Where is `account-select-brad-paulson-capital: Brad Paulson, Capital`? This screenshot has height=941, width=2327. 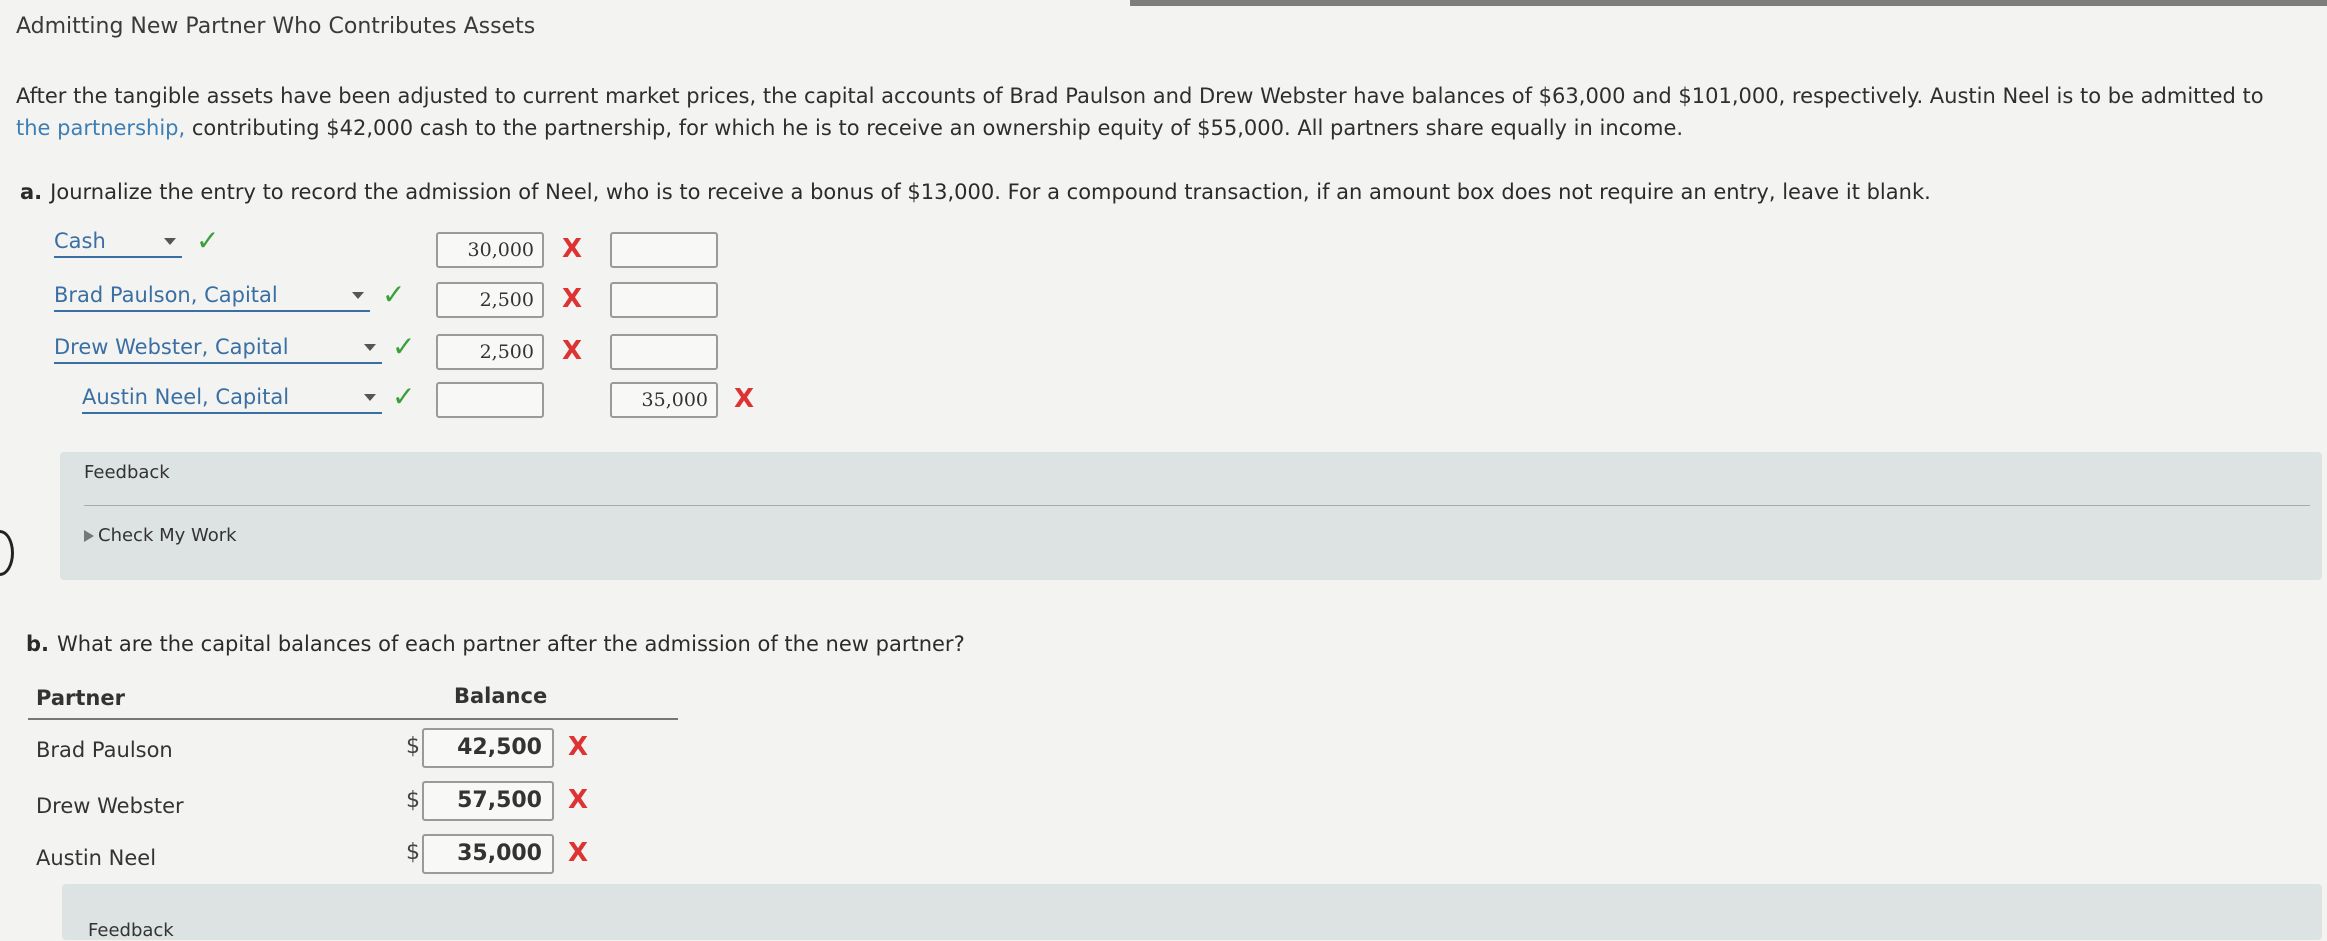
account-select-brad-paulson-capital: Brad Paulson, Capital is located at coordinates (212, 296).